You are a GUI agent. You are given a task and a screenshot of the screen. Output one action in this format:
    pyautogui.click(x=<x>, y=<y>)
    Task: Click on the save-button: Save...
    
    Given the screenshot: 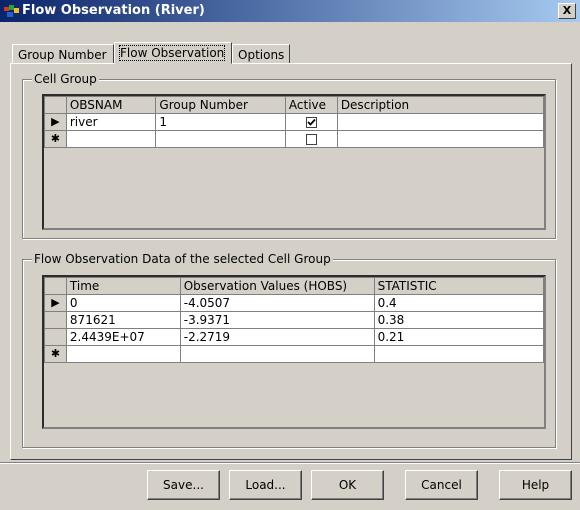 What is the action you would take?
    pyautogui.click(x=183, y=485)
    